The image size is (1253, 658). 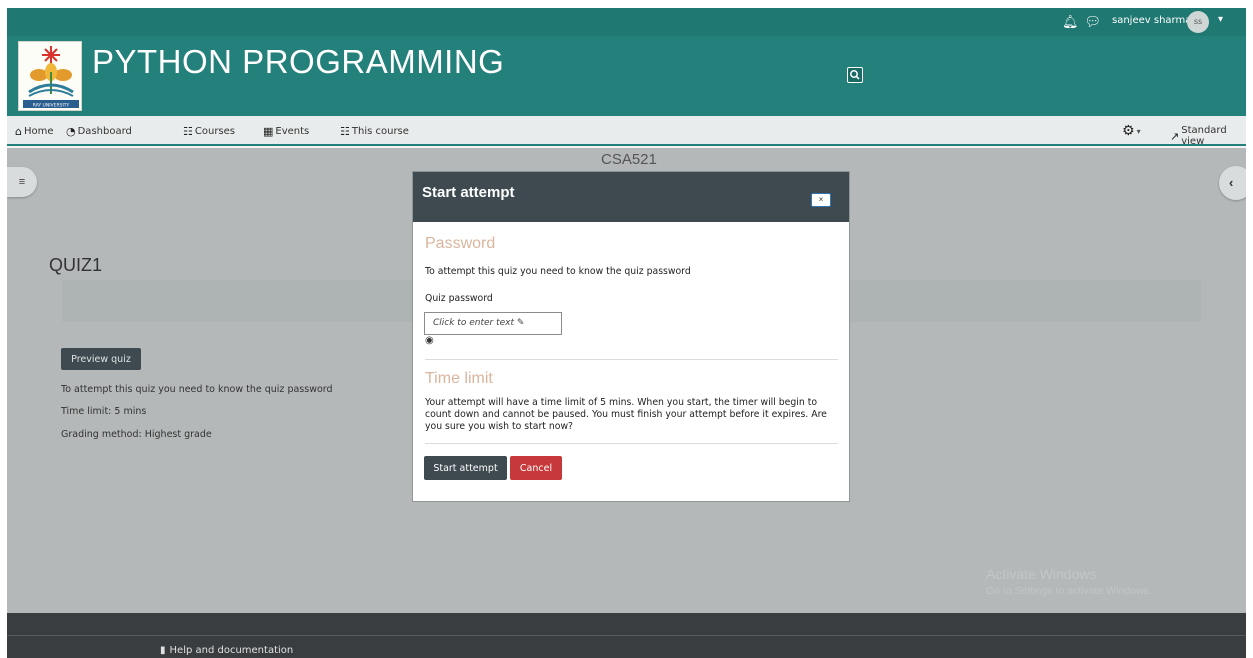 I want to click on eye-icon: ◉, so click(x=429, y=340).